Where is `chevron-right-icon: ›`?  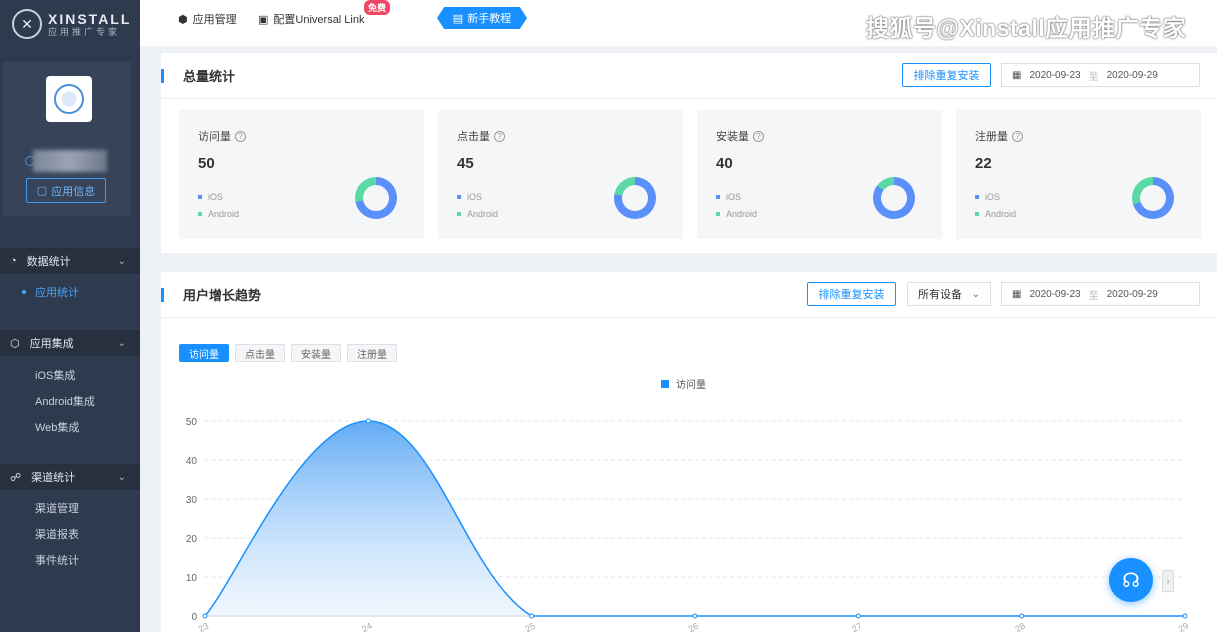
chevron-right-icon: › is located at coordinates (1168, 581).